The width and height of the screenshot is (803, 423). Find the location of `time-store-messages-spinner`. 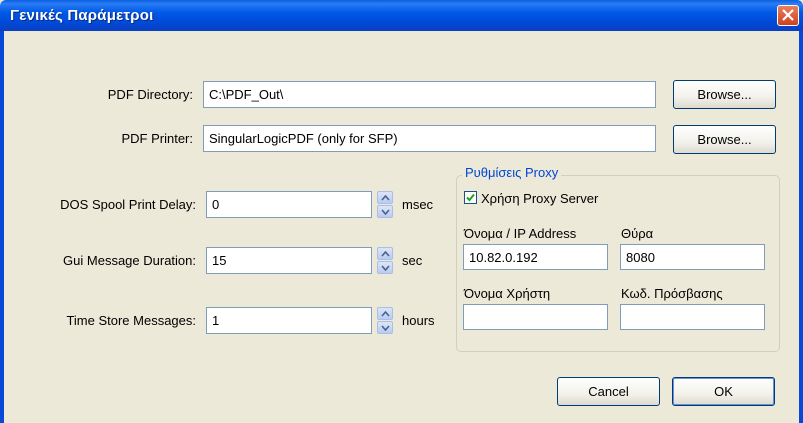

time-store-messages-spinner is located at coordinates (385, 320).